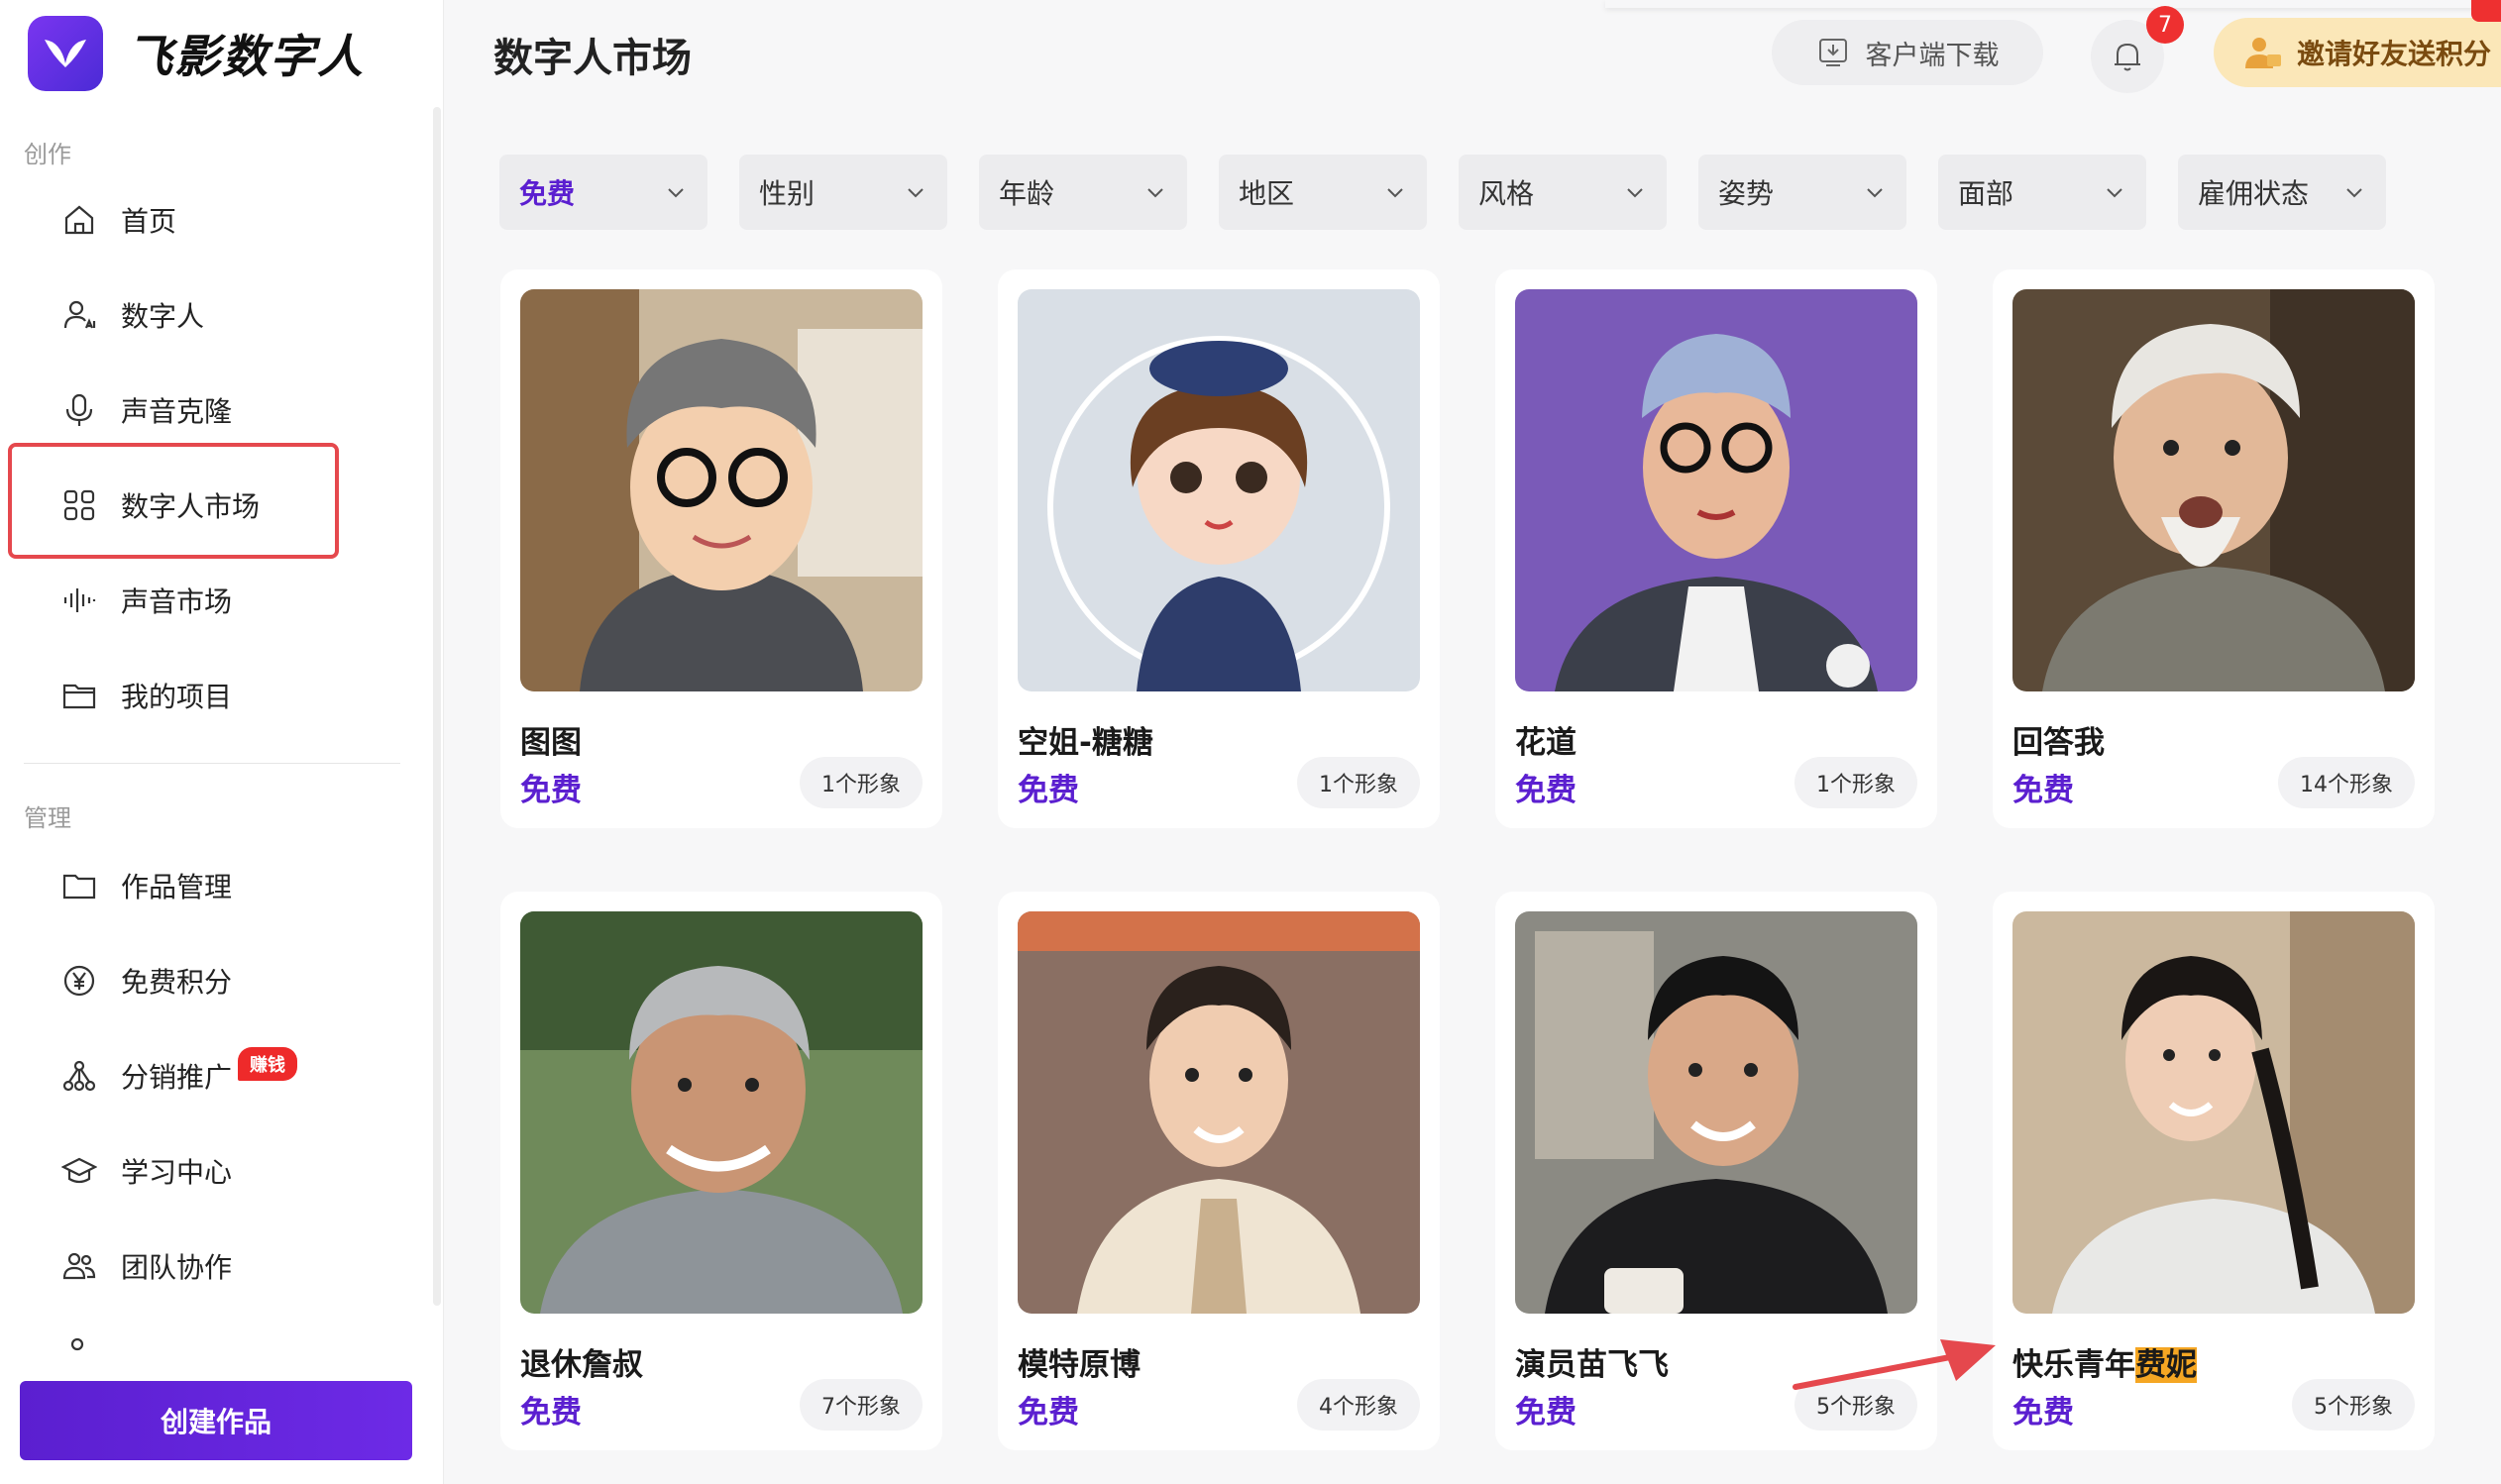 Image resolution: width=2501 pixels, height=1484 pixels. What do you see at coordinates (216, 1420) in the screenshot?
I see `create-work-button: 创建作品` at bounding box center [216, 1420].